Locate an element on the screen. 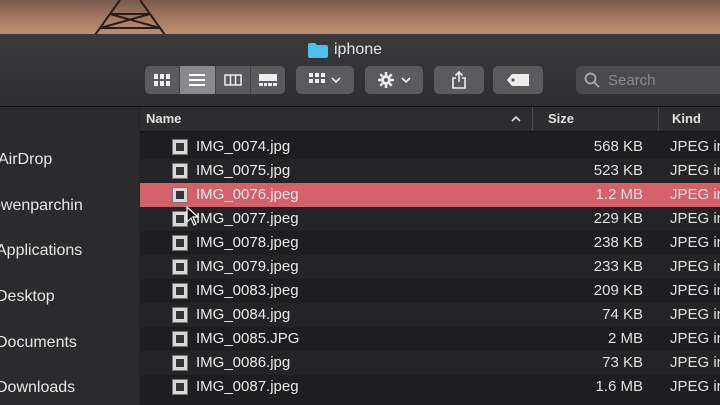  file-name: IMG_0083.jpeg is located at coordinates (247, 290).